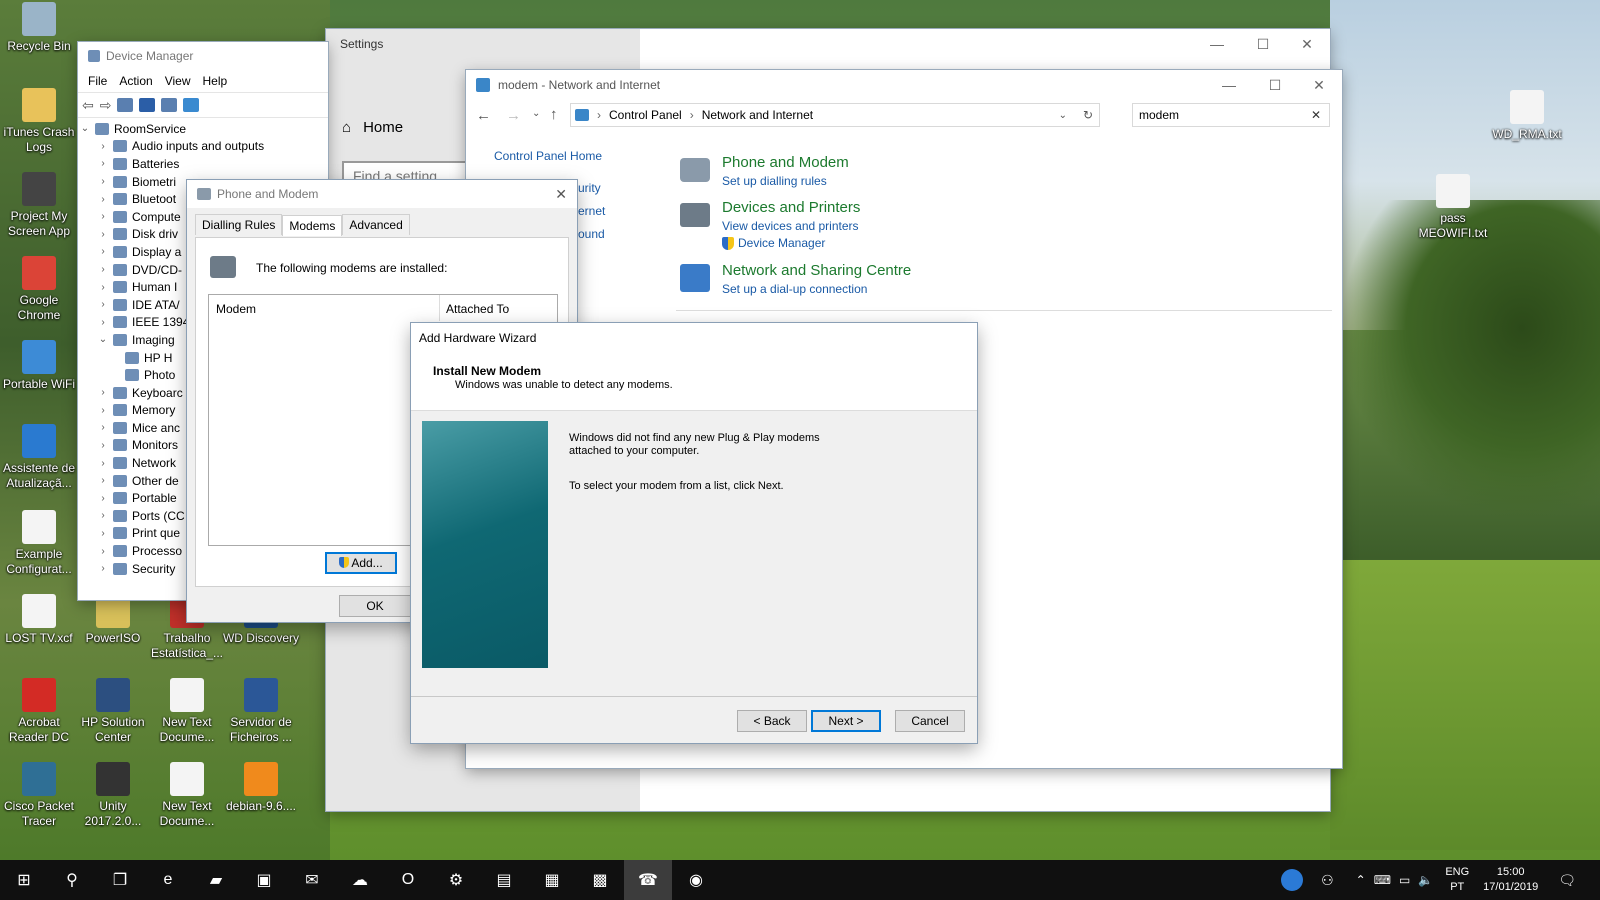 This screenshot has height=900, width=1600. Describe the element at coordinates (39, 711) in the screenshot. I see `desktop-icon: Acrobat Reader DC` at that location.